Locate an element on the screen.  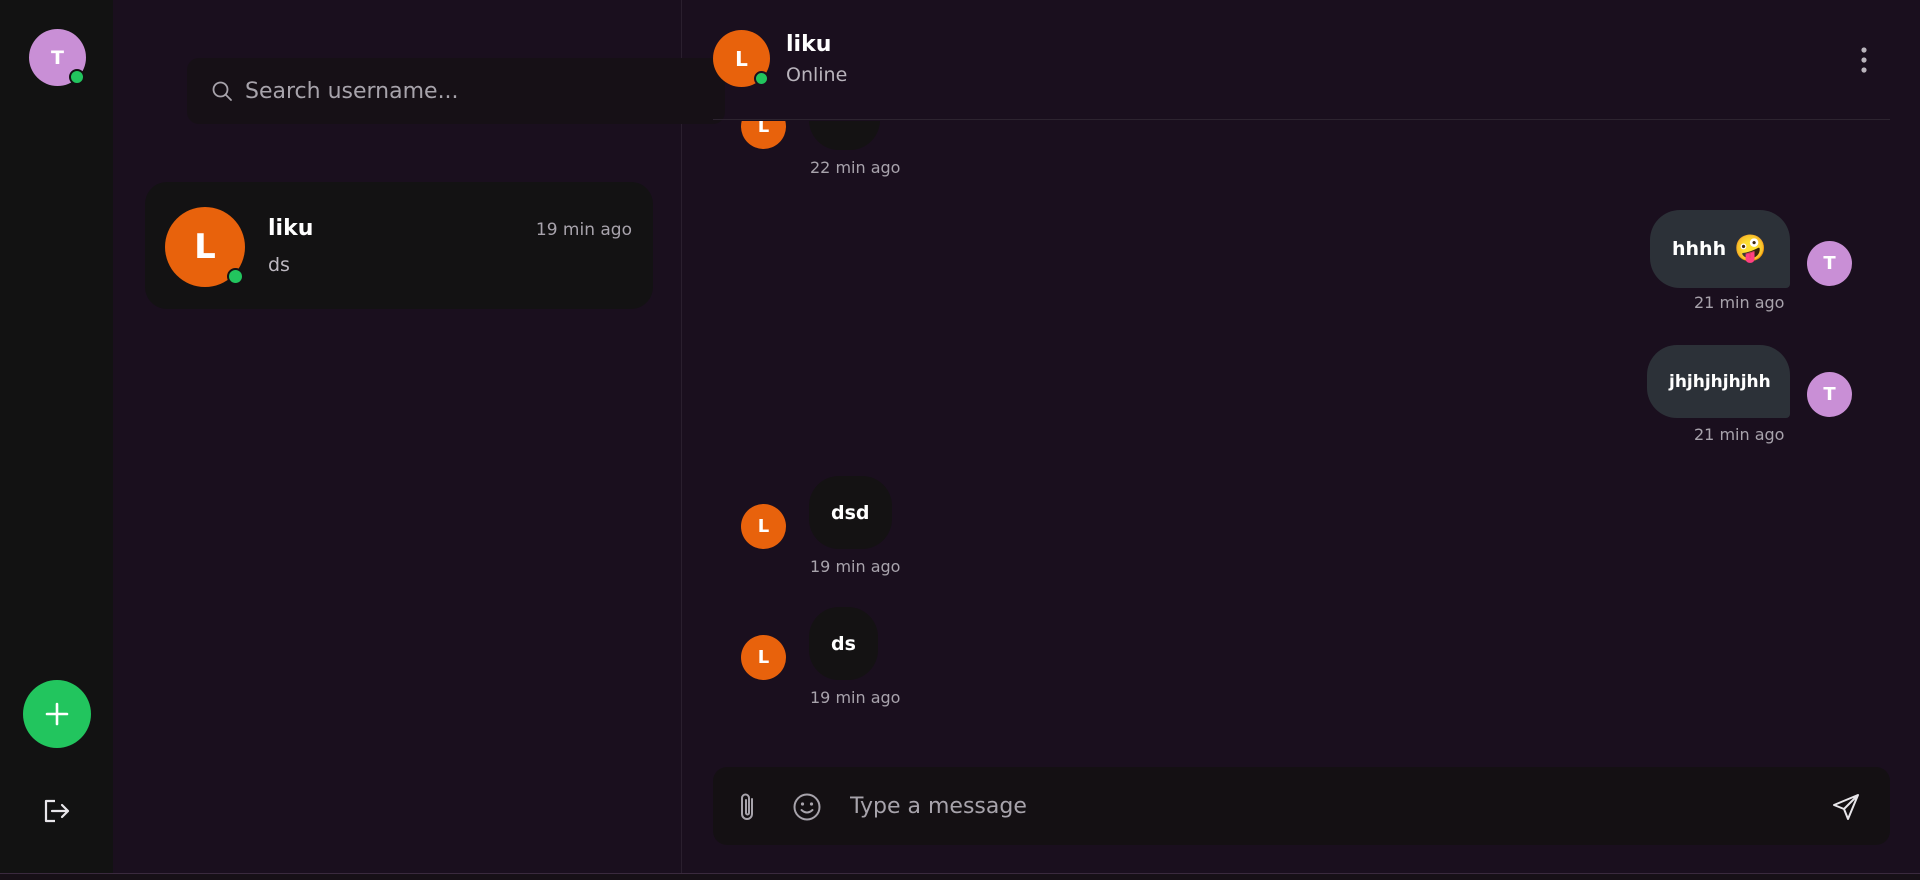
chat-partner-initial: L is located at coordinates (741, 58).